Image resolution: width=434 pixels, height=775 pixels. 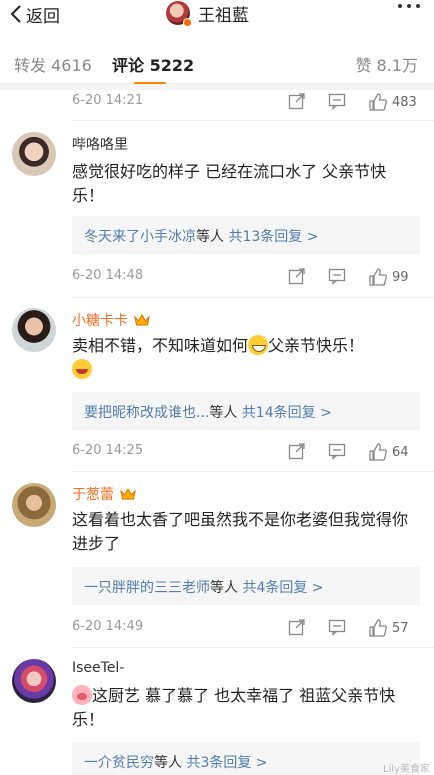 I want to click on like-button: 483, so click(x=392, y=102).